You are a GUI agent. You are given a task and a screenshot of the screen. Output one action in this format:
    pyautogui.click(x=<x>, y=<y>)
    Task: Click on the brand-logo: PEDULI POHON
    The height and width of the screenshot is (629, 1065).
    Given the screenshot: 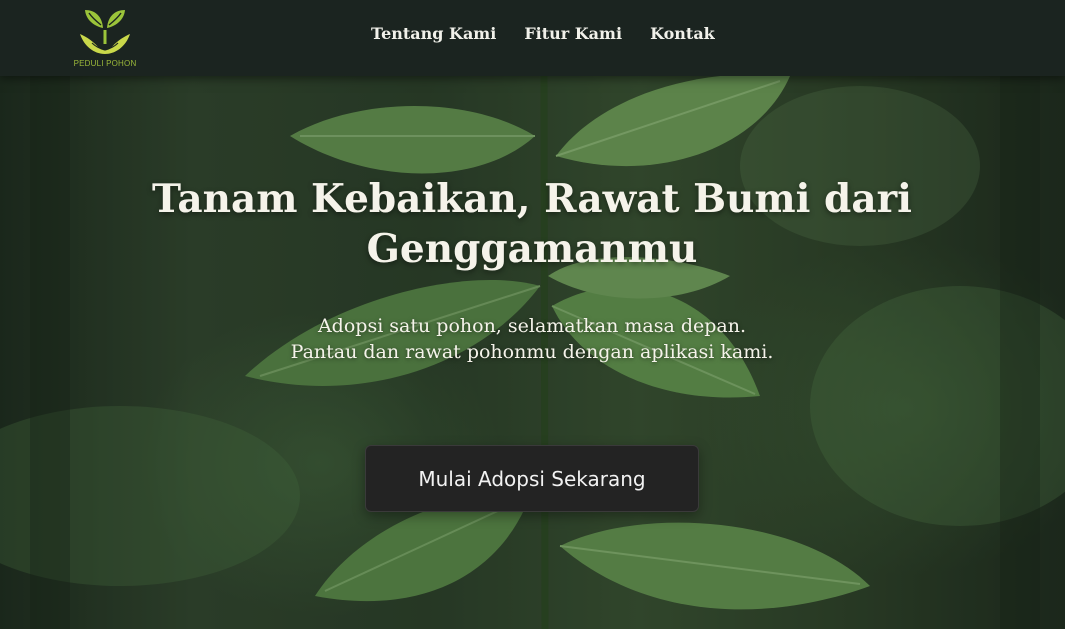 What is the action you would take?
    pyautogui.click(x=105, y=37)
    